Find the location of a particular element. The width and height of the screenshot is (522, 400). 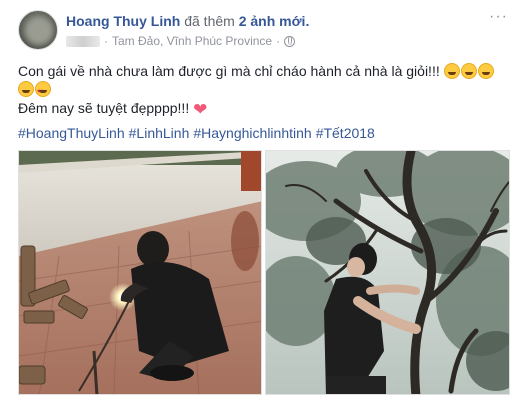

post-text-line-3: Đêm nay sẽ tuyệt đẹpppp!!! ❤ is located at coordinates (112, 109).